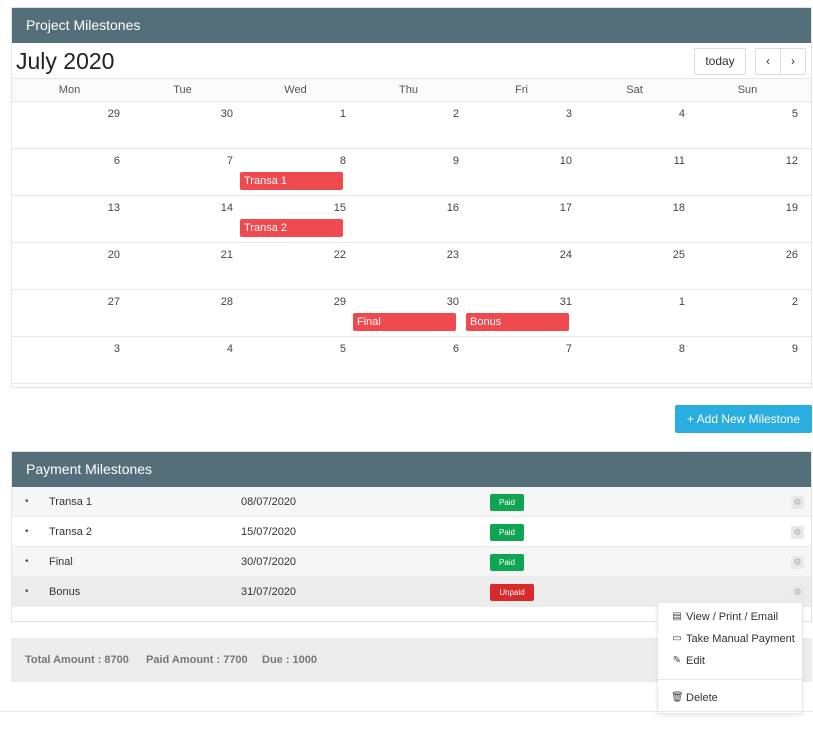  Describe the element at coordinates (565, 302) in the screenshot. I see `day-number: 31` at that location.